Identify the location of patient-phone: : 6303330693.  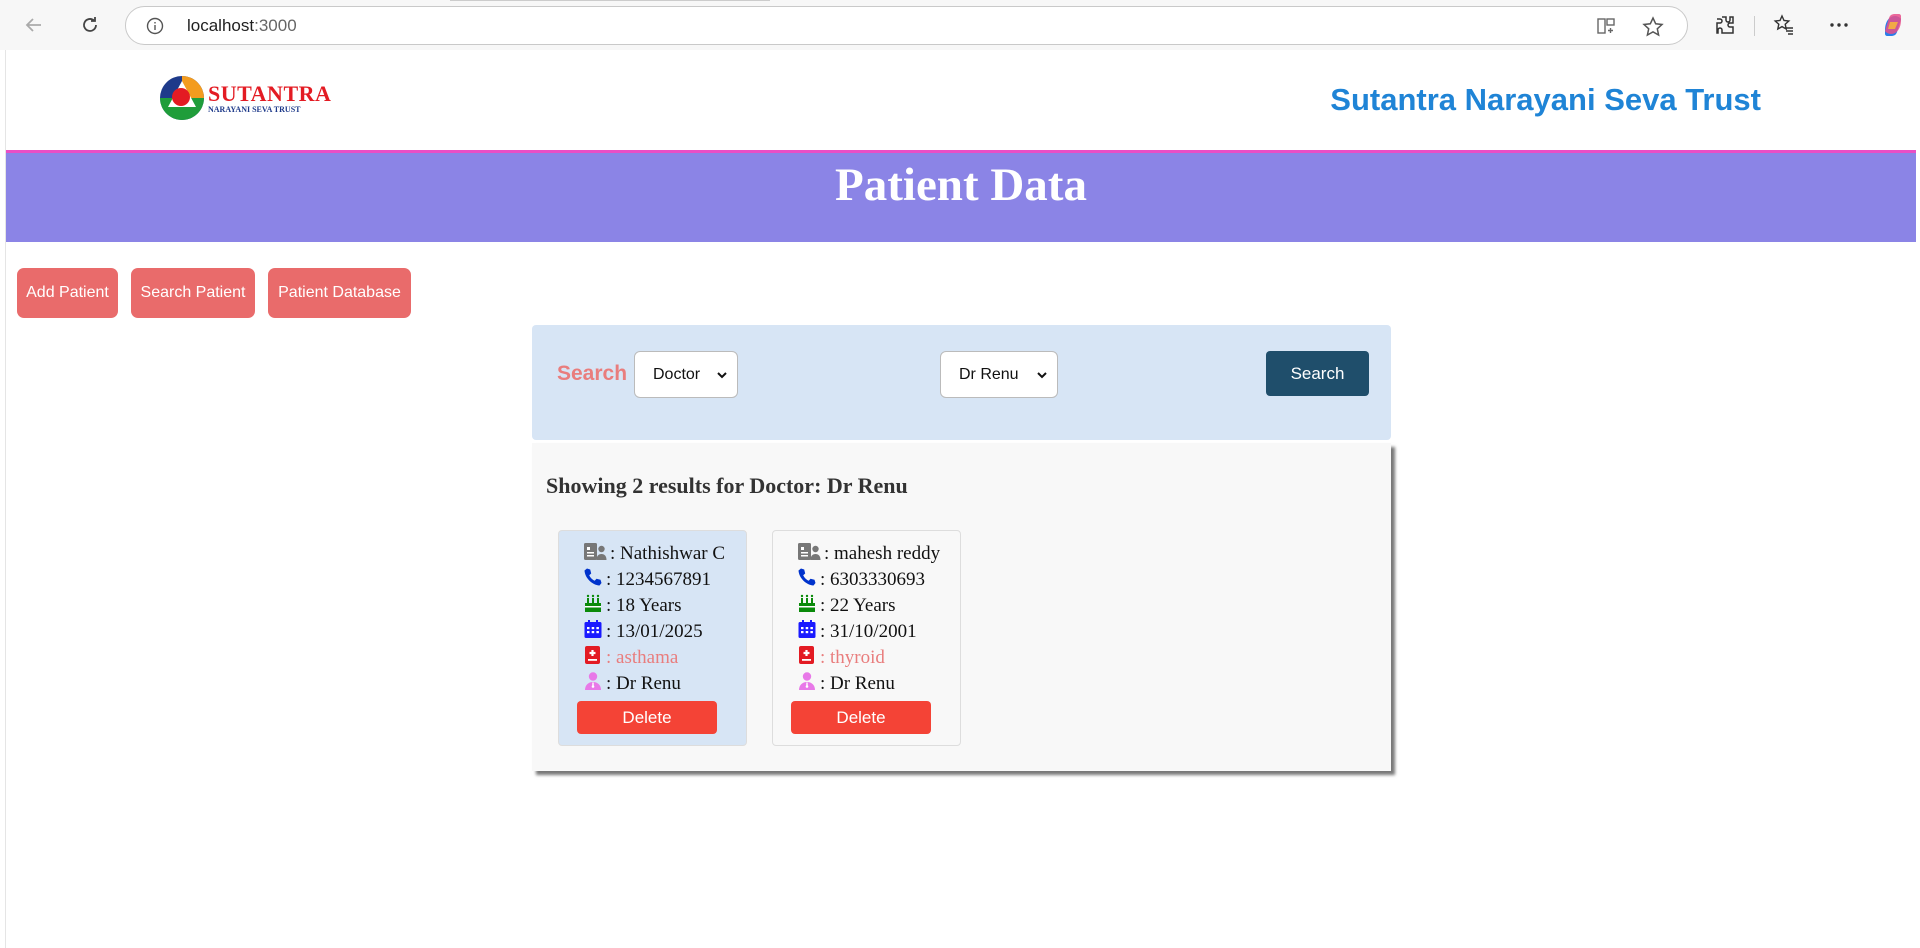
(873, 579).